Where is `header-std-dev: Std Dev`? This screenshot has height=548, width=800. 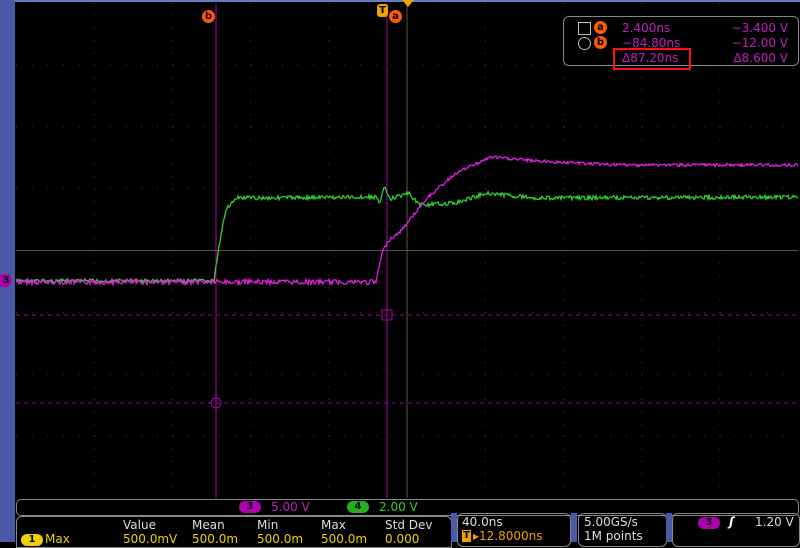 header-std-dev: Std Dev is located at coordinates (409, 525).